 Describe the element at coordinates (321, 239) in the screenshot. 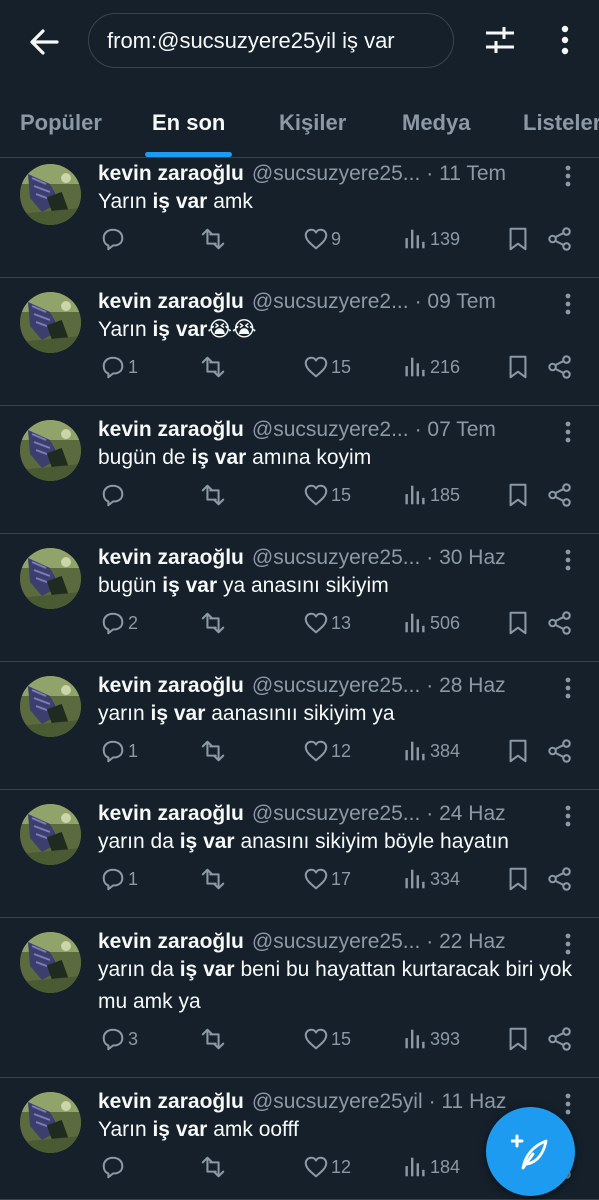

I see `like-button: 9` at that location.